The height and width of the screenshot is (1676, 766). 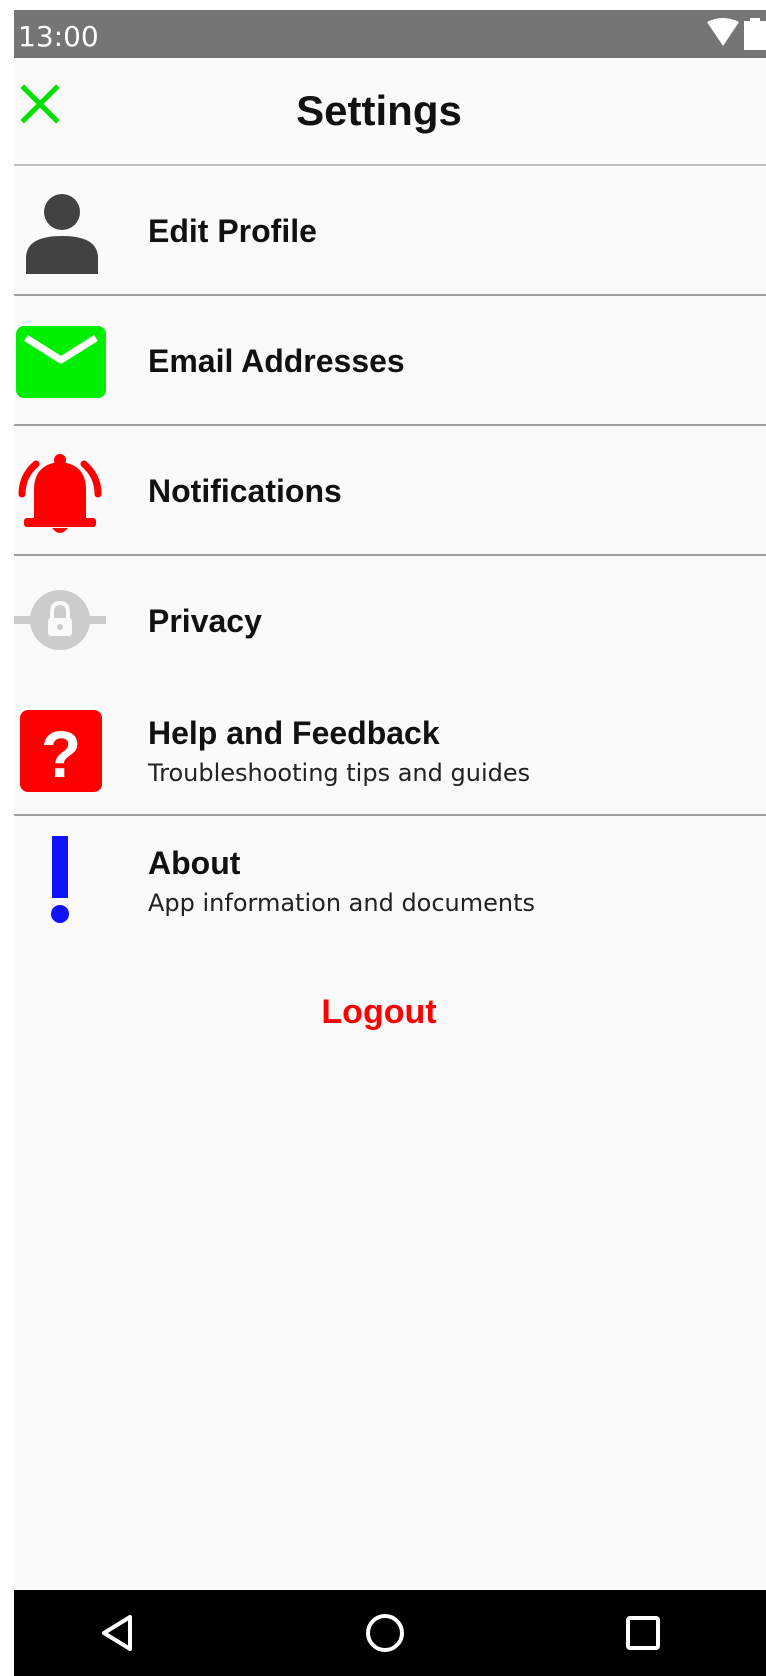 I want to click on back-icon, so click(x=117, y=1633).